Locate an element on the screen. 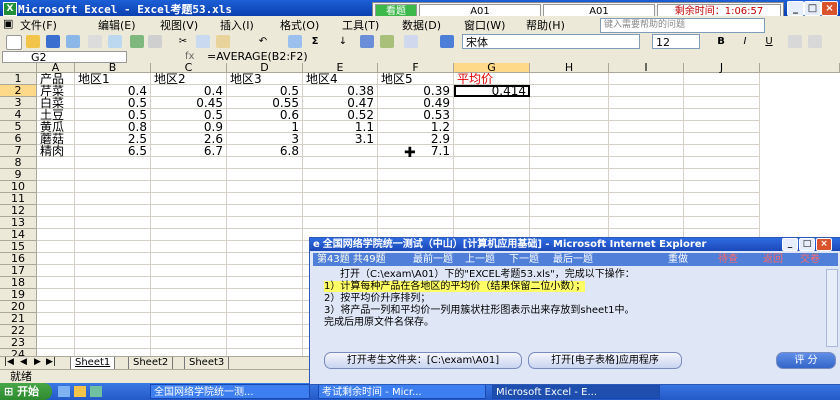 Image resolution: width=840 pixels, height=400 pixels. cell-F9 is located at coordinates (416, 175).